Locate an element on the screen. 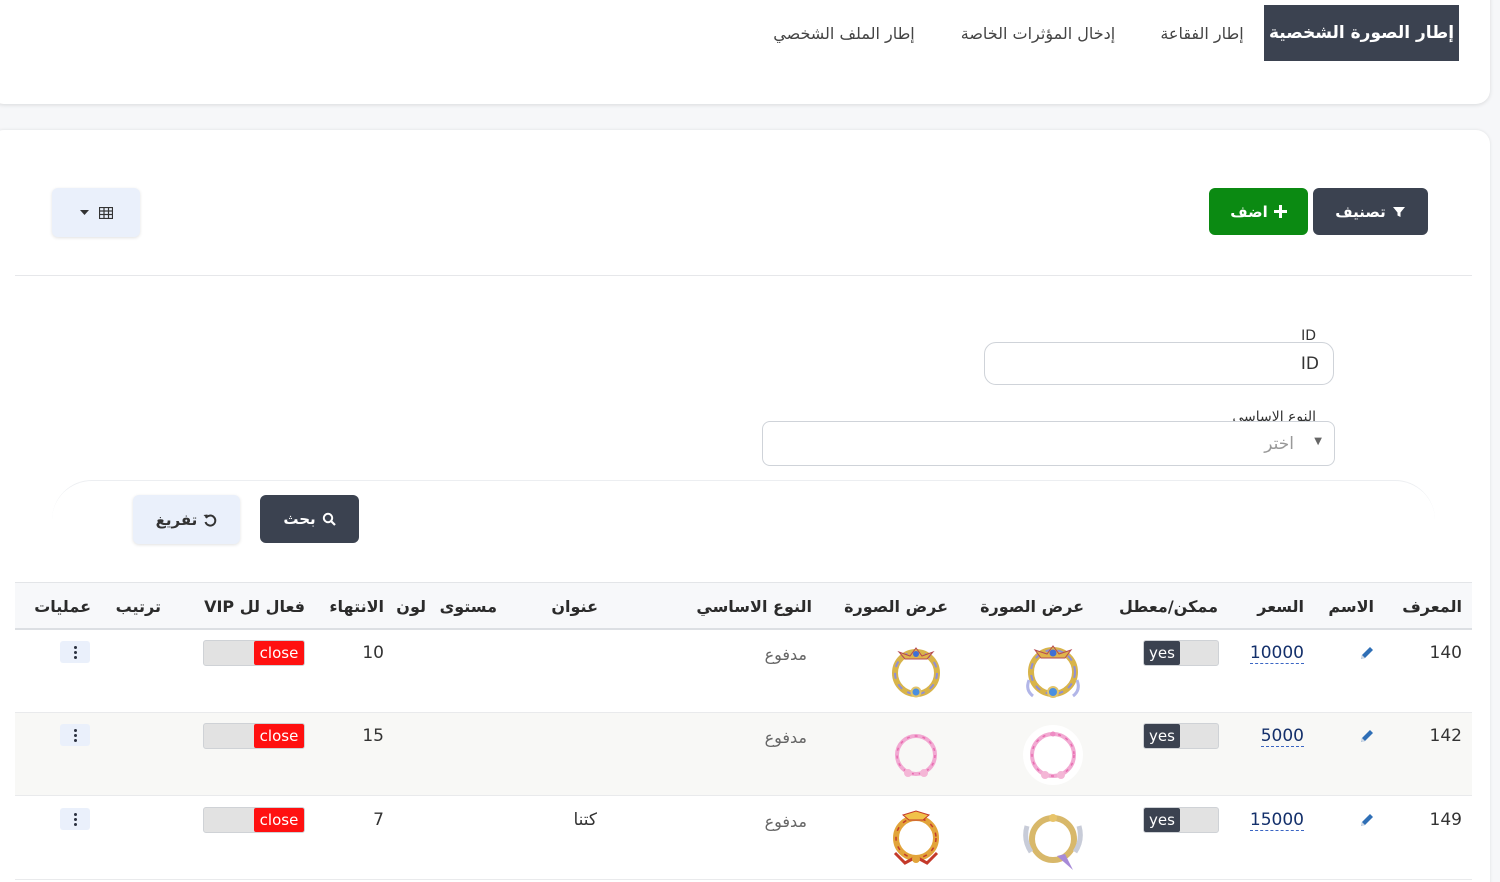  reset-button-label: تفريغ is located at coordinates (176, 519).